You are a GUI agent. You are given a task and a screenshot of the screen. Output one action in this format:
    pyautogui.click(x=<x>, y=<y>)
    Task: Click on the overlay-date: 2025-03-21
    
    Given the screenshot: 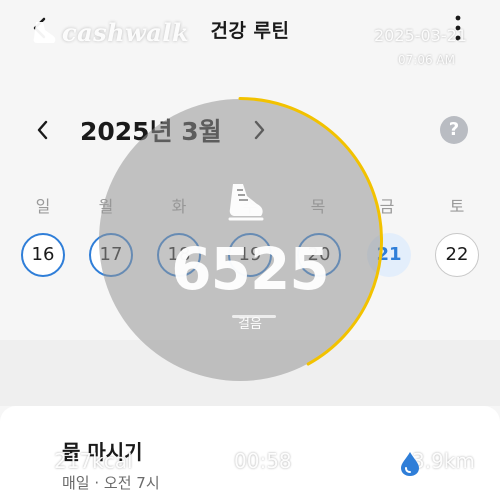 What is the action you would take?
    pyautogui.click(x=420, y=35)
    